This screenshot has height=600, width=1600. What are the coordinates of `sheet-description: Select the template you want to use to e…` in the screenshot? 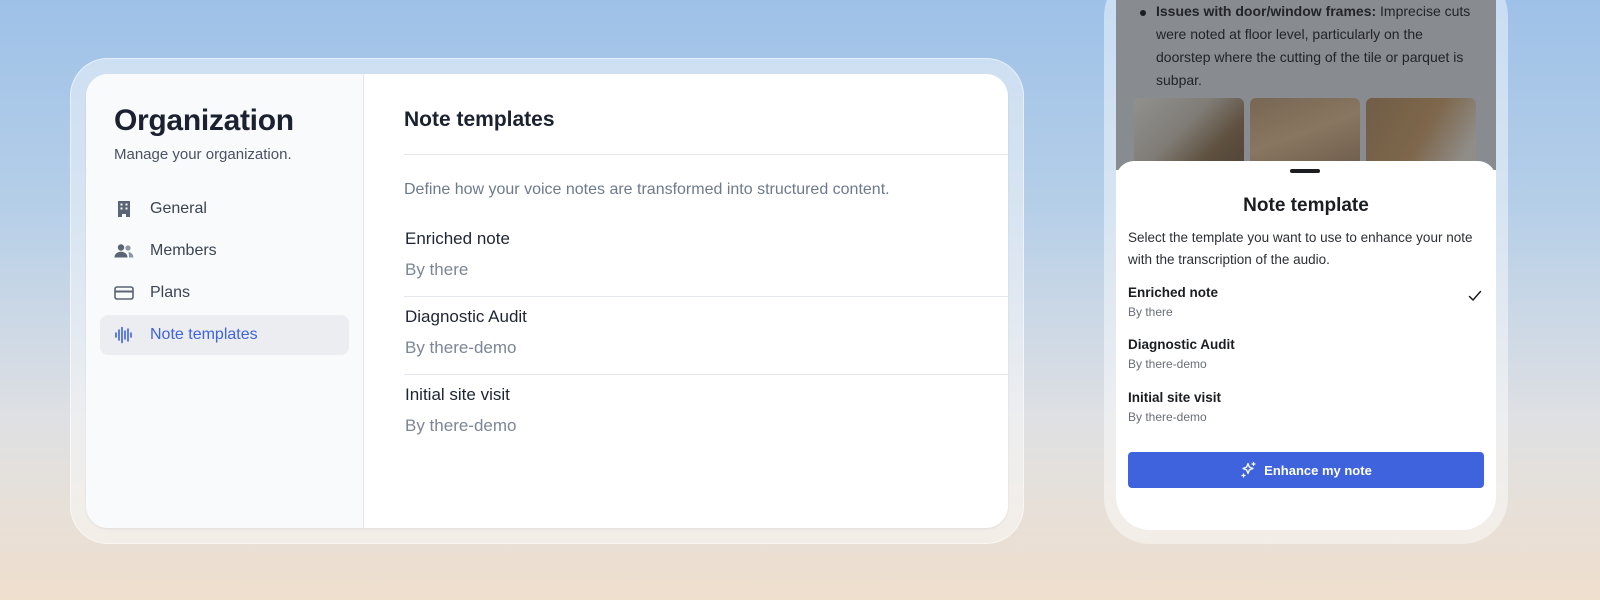 It's located at (1300, 248).